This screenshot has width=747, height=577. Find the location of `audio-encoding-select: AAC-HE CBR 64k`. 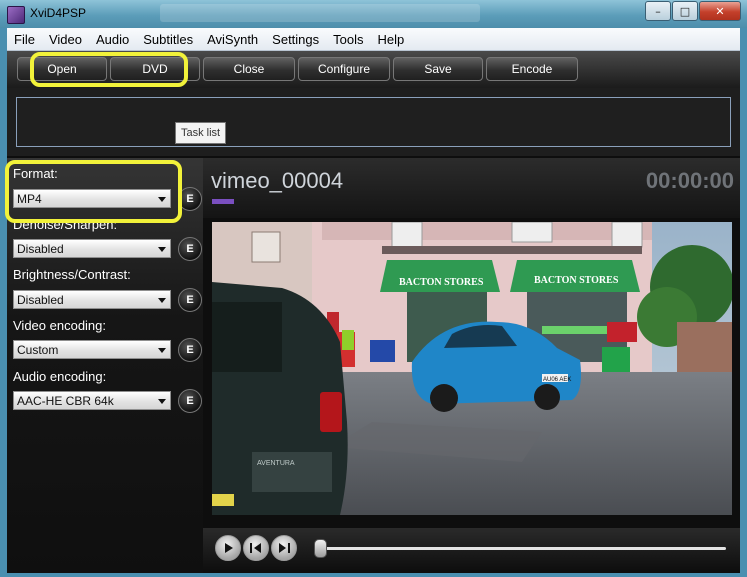

audio-encoding-select: AAC-HE CBR 64k is located at coordinates (92, 400).